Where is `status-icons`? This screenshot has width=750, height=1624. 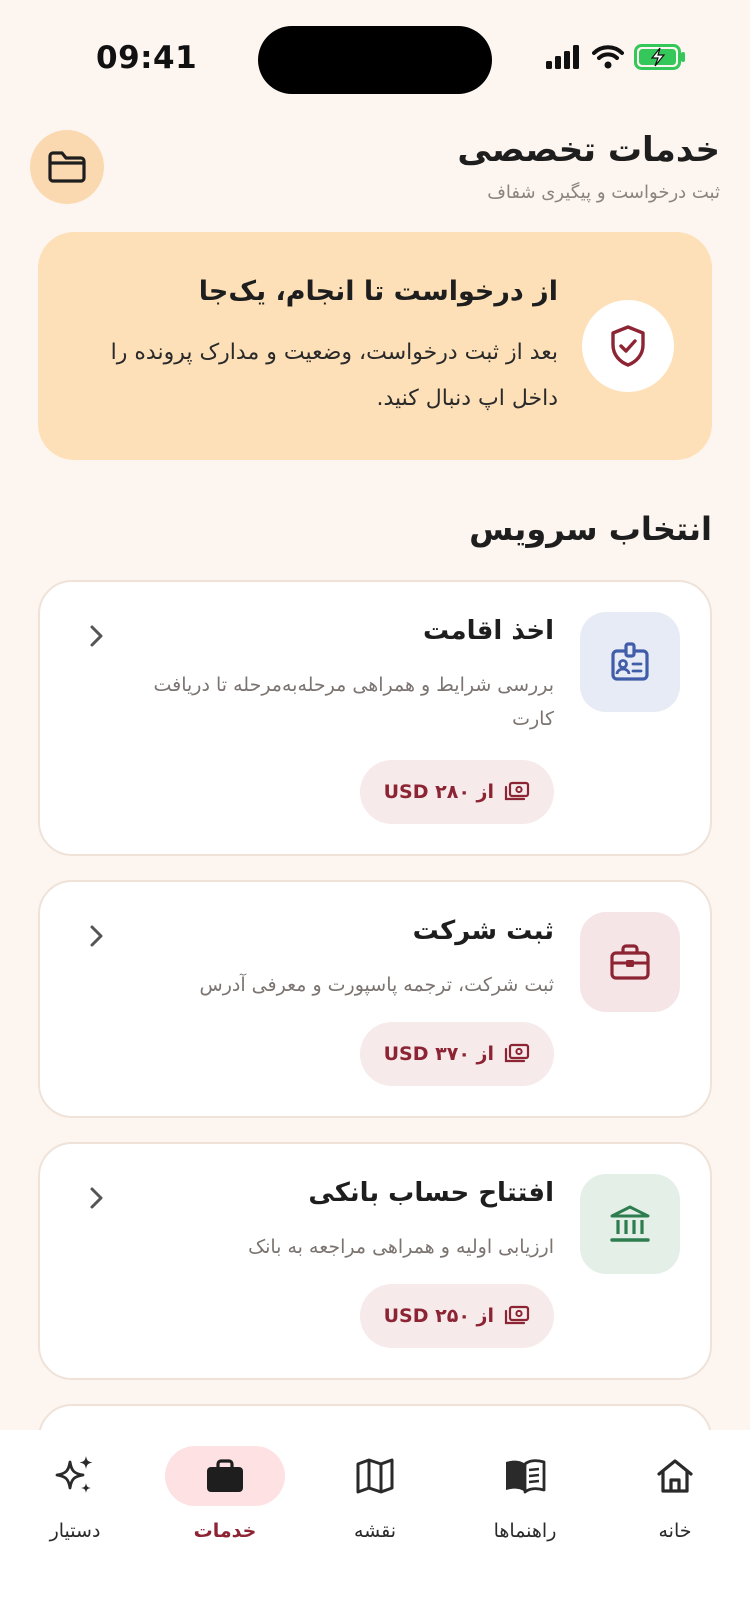 status-icons is located at coordinates (616, 57).